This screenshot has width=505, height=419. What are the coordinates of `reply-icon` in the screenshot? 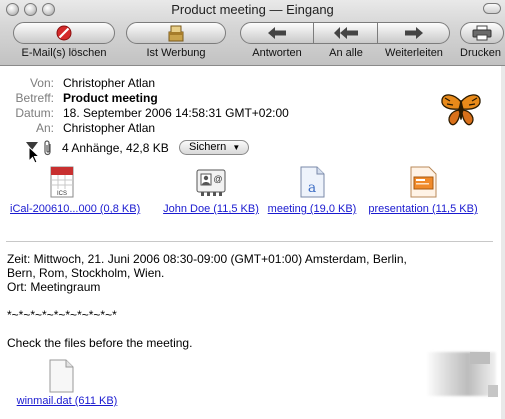 It's located at (277, 33).